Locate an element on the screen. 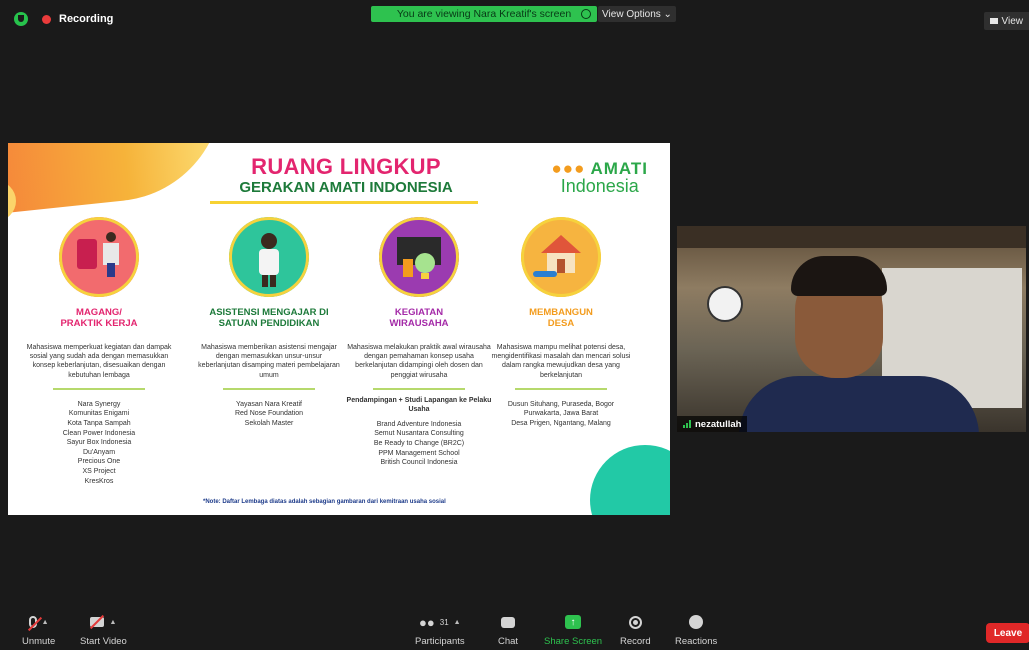  view-options-button: View Options ⌄ is located at coordinates (637, 14).